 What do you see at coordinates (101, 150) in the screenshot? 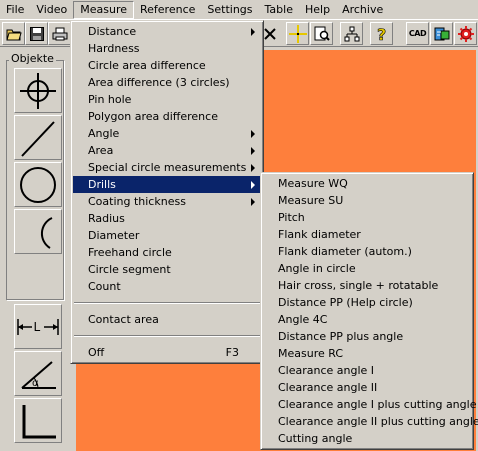
I see `menu-item-label: Area` at bounding box center [101, 150].